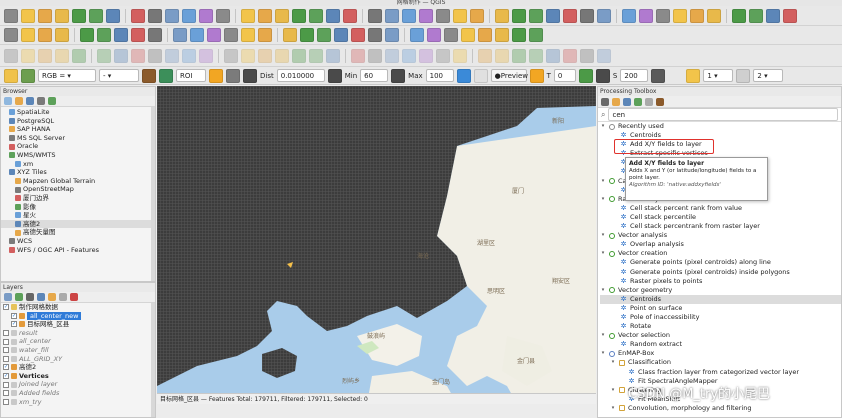  Describe the element at coordinates (78, 350) in the screenshot. I see `layer-item: water_fill` at that location.